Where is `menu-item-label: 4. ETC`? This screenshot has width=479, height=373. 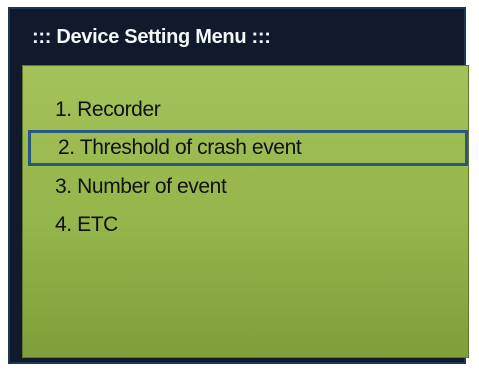 menu-item-label: 4. ETC is located at coordinates (86, 224).